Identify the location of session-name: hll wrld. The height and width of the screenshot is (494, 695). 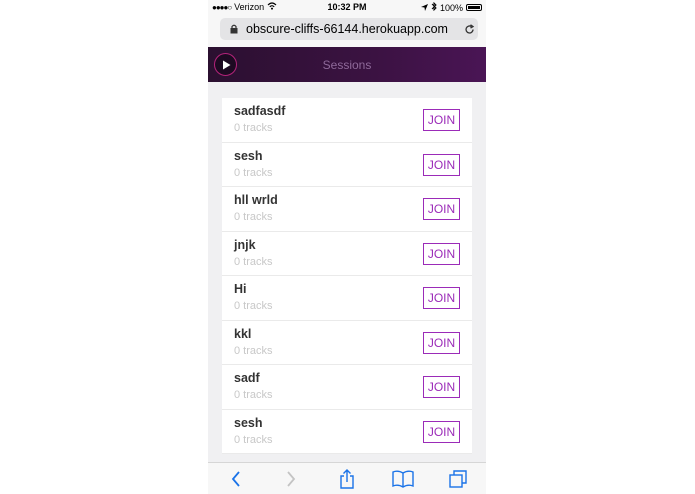
(256, 200).